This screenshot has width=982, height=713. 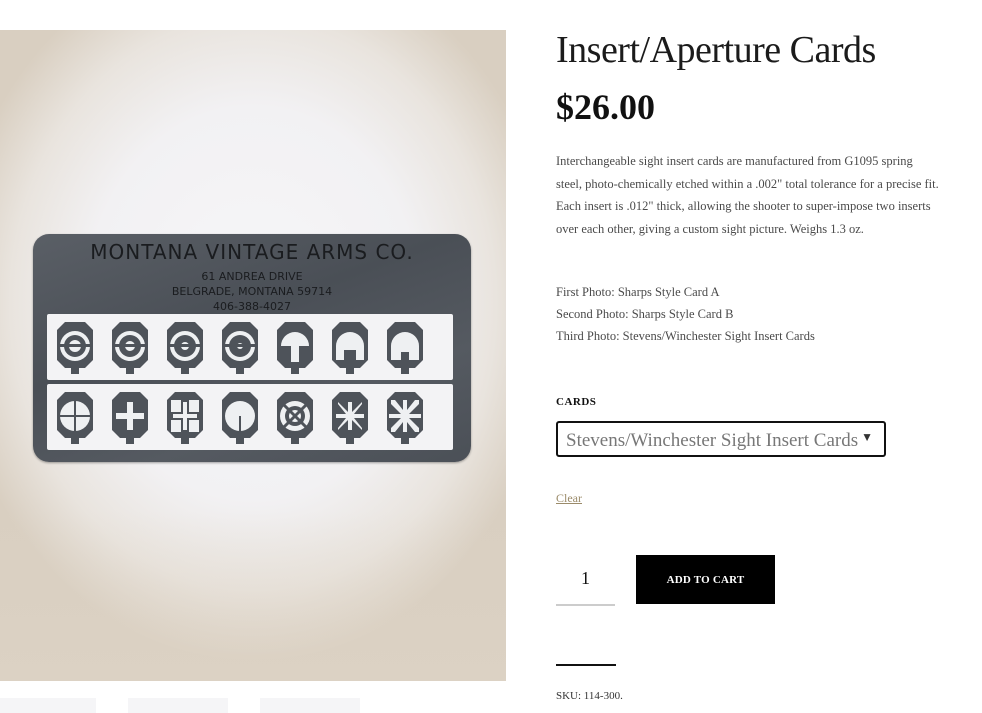 I want to click on quantity-input: 1, so click(x=585, y=582).